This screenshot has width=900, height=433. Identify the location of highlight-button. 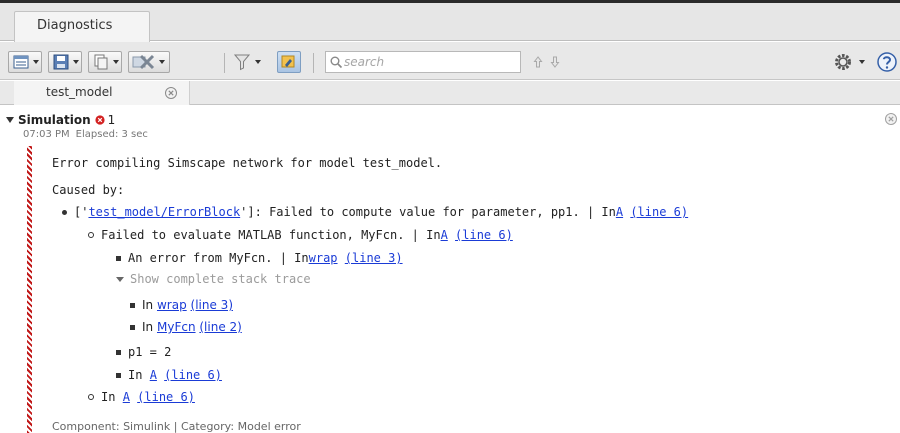
(289, 62).